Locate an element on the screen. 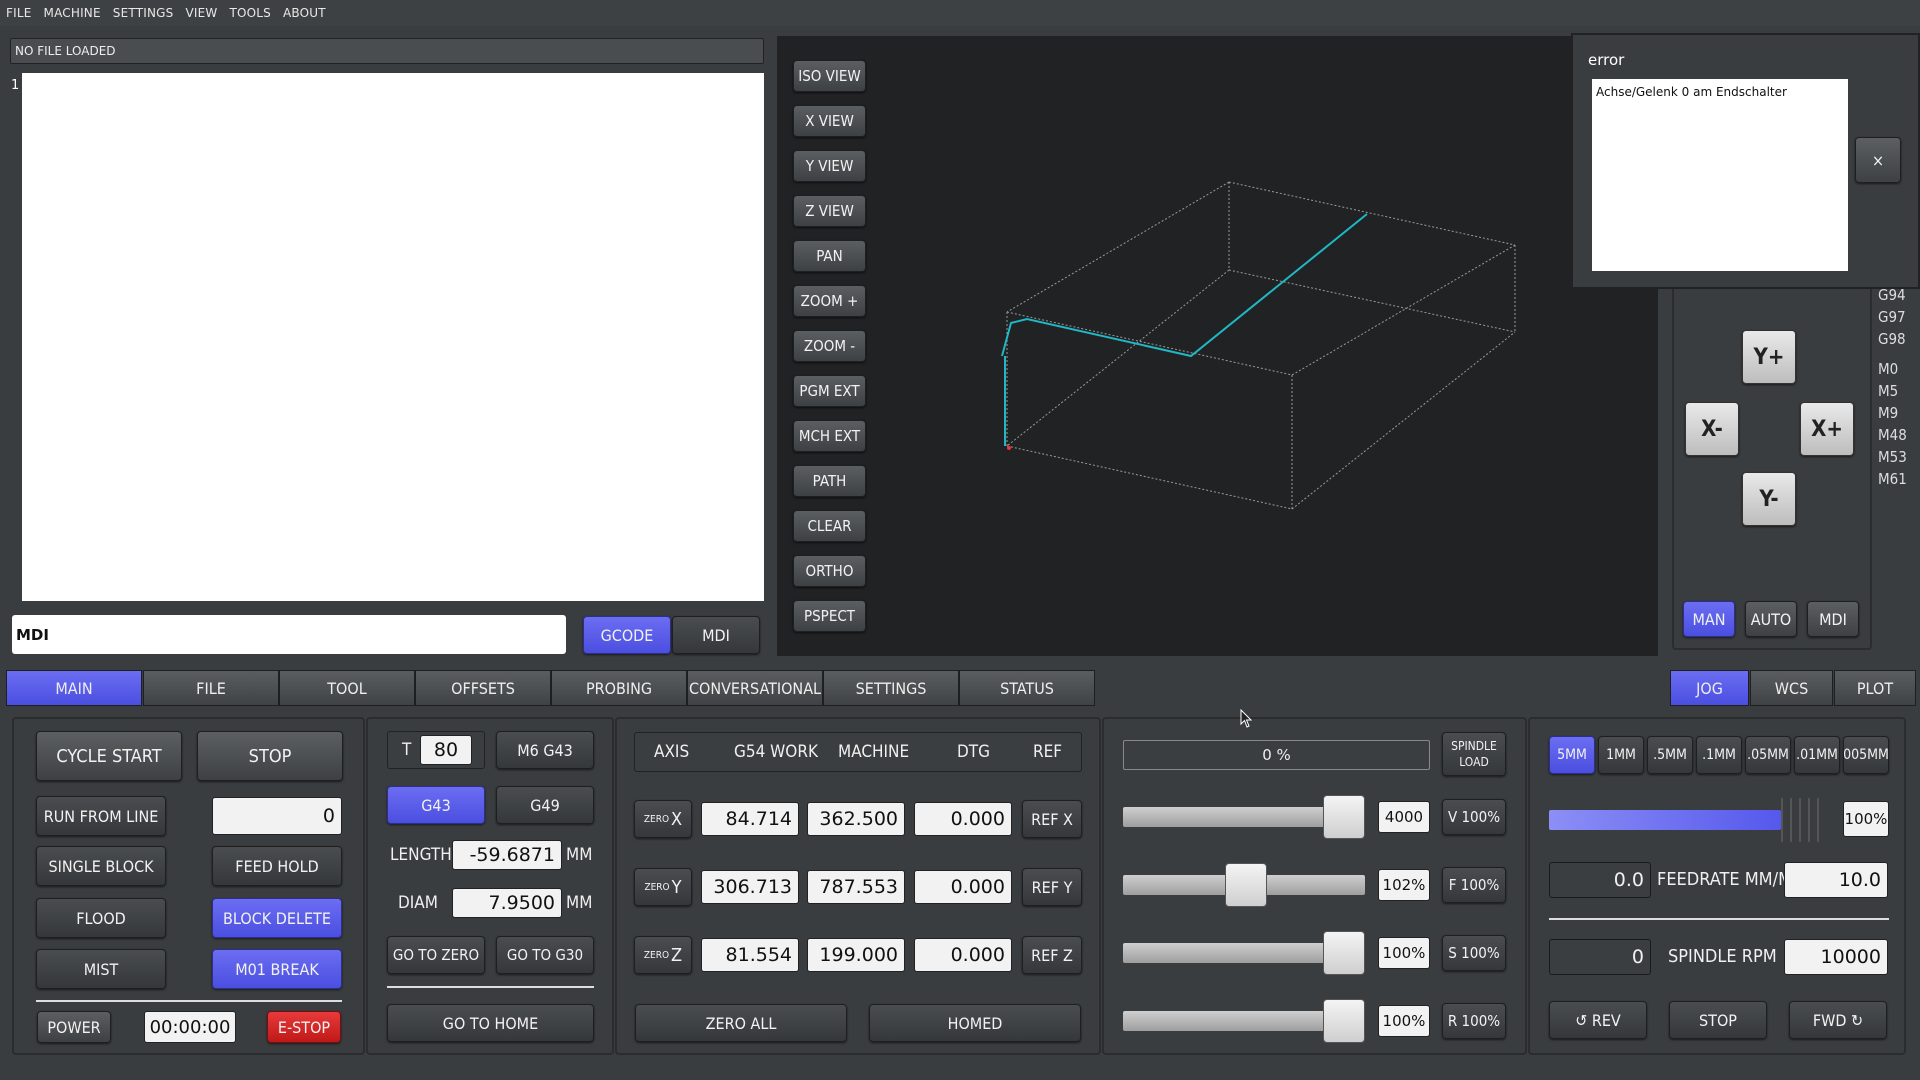  tab-status: STATUS is located at coordinates (1027, 688).